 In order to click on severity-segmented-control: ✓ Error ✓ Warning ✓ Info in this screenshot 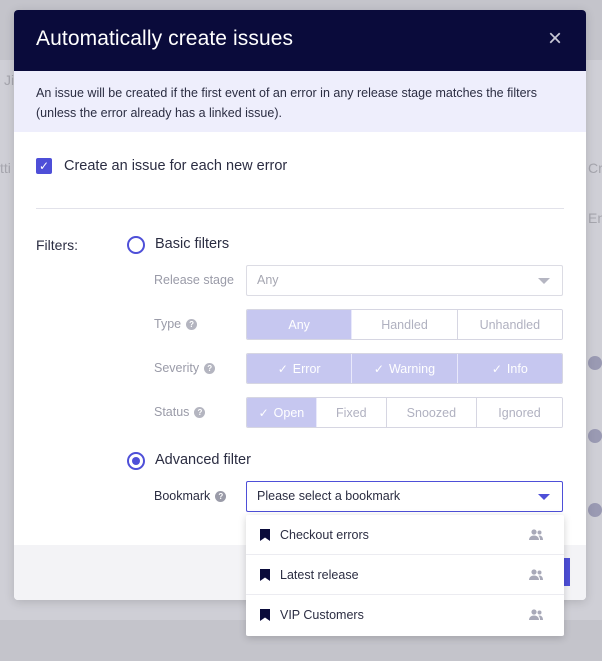, I will do `click(404, 368)`.